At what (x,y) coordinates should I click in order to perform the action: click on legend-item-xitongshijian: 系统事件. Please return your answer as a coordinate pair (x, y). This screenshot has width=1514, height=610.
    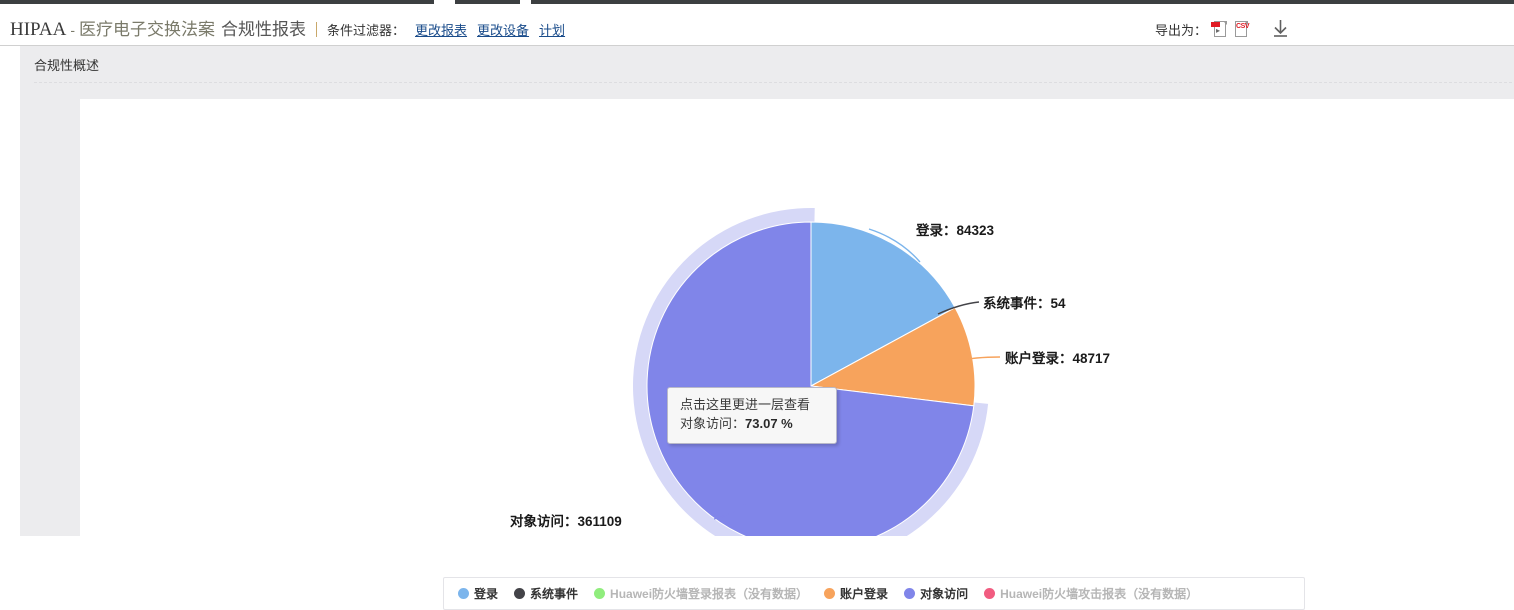
    Looking at the image, I should click on (546, 593).